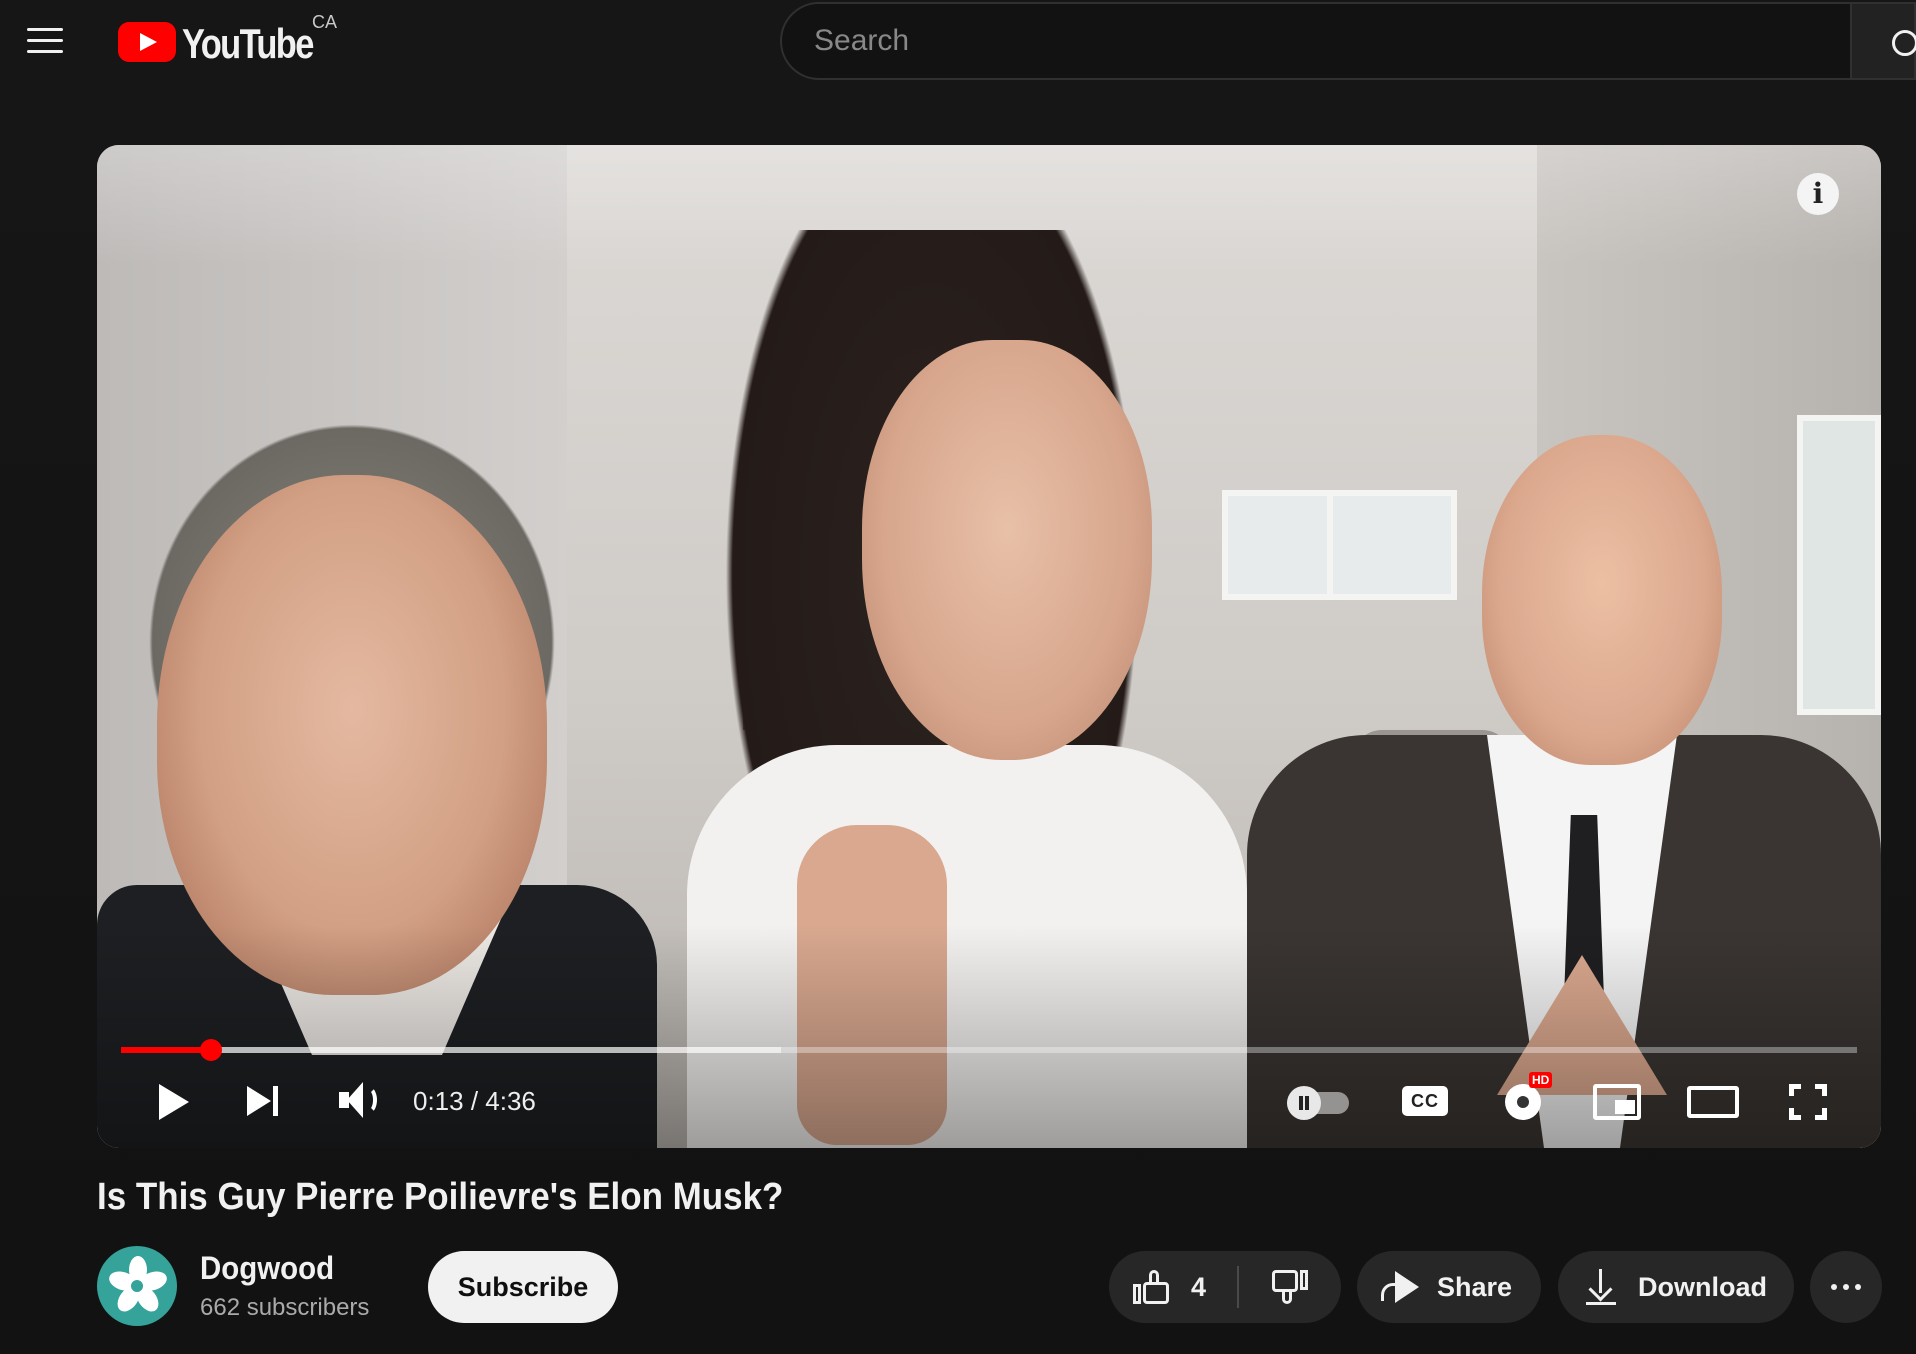  I want to click on time-display: 0:13 / 4:36, so click(474, 1101).